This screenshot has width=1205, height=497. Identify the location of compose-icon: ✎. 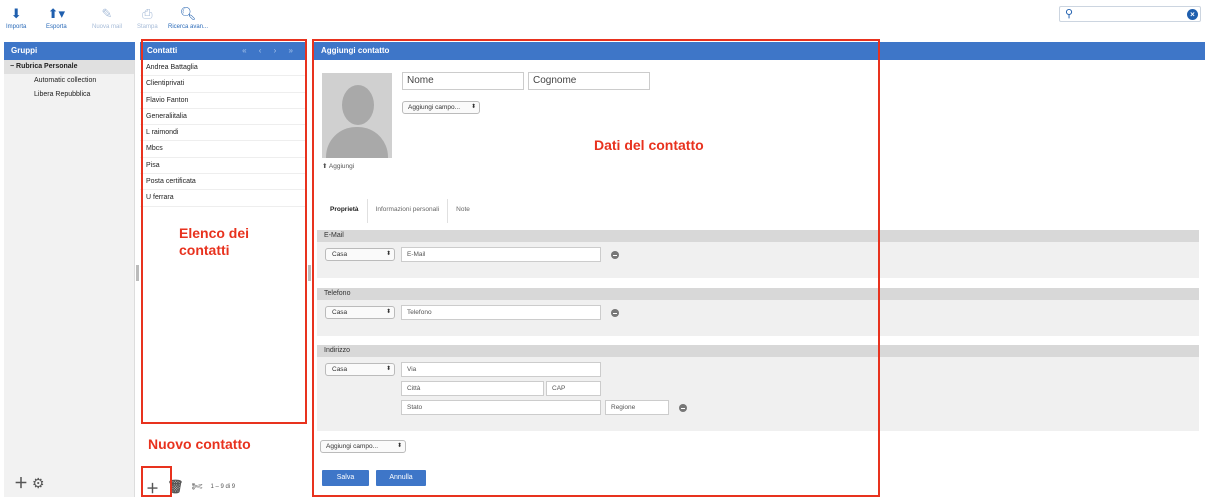
(107, 13).